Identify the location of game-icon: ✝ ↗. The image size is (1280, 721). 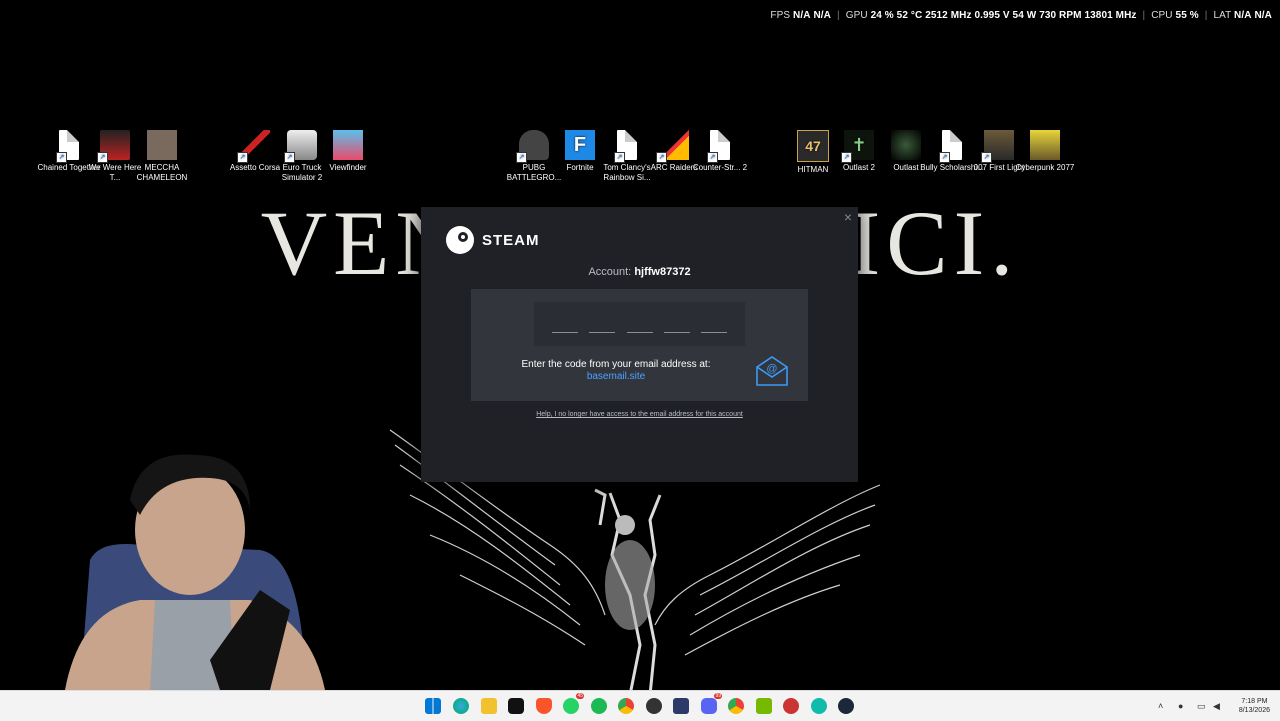
(857, 146).